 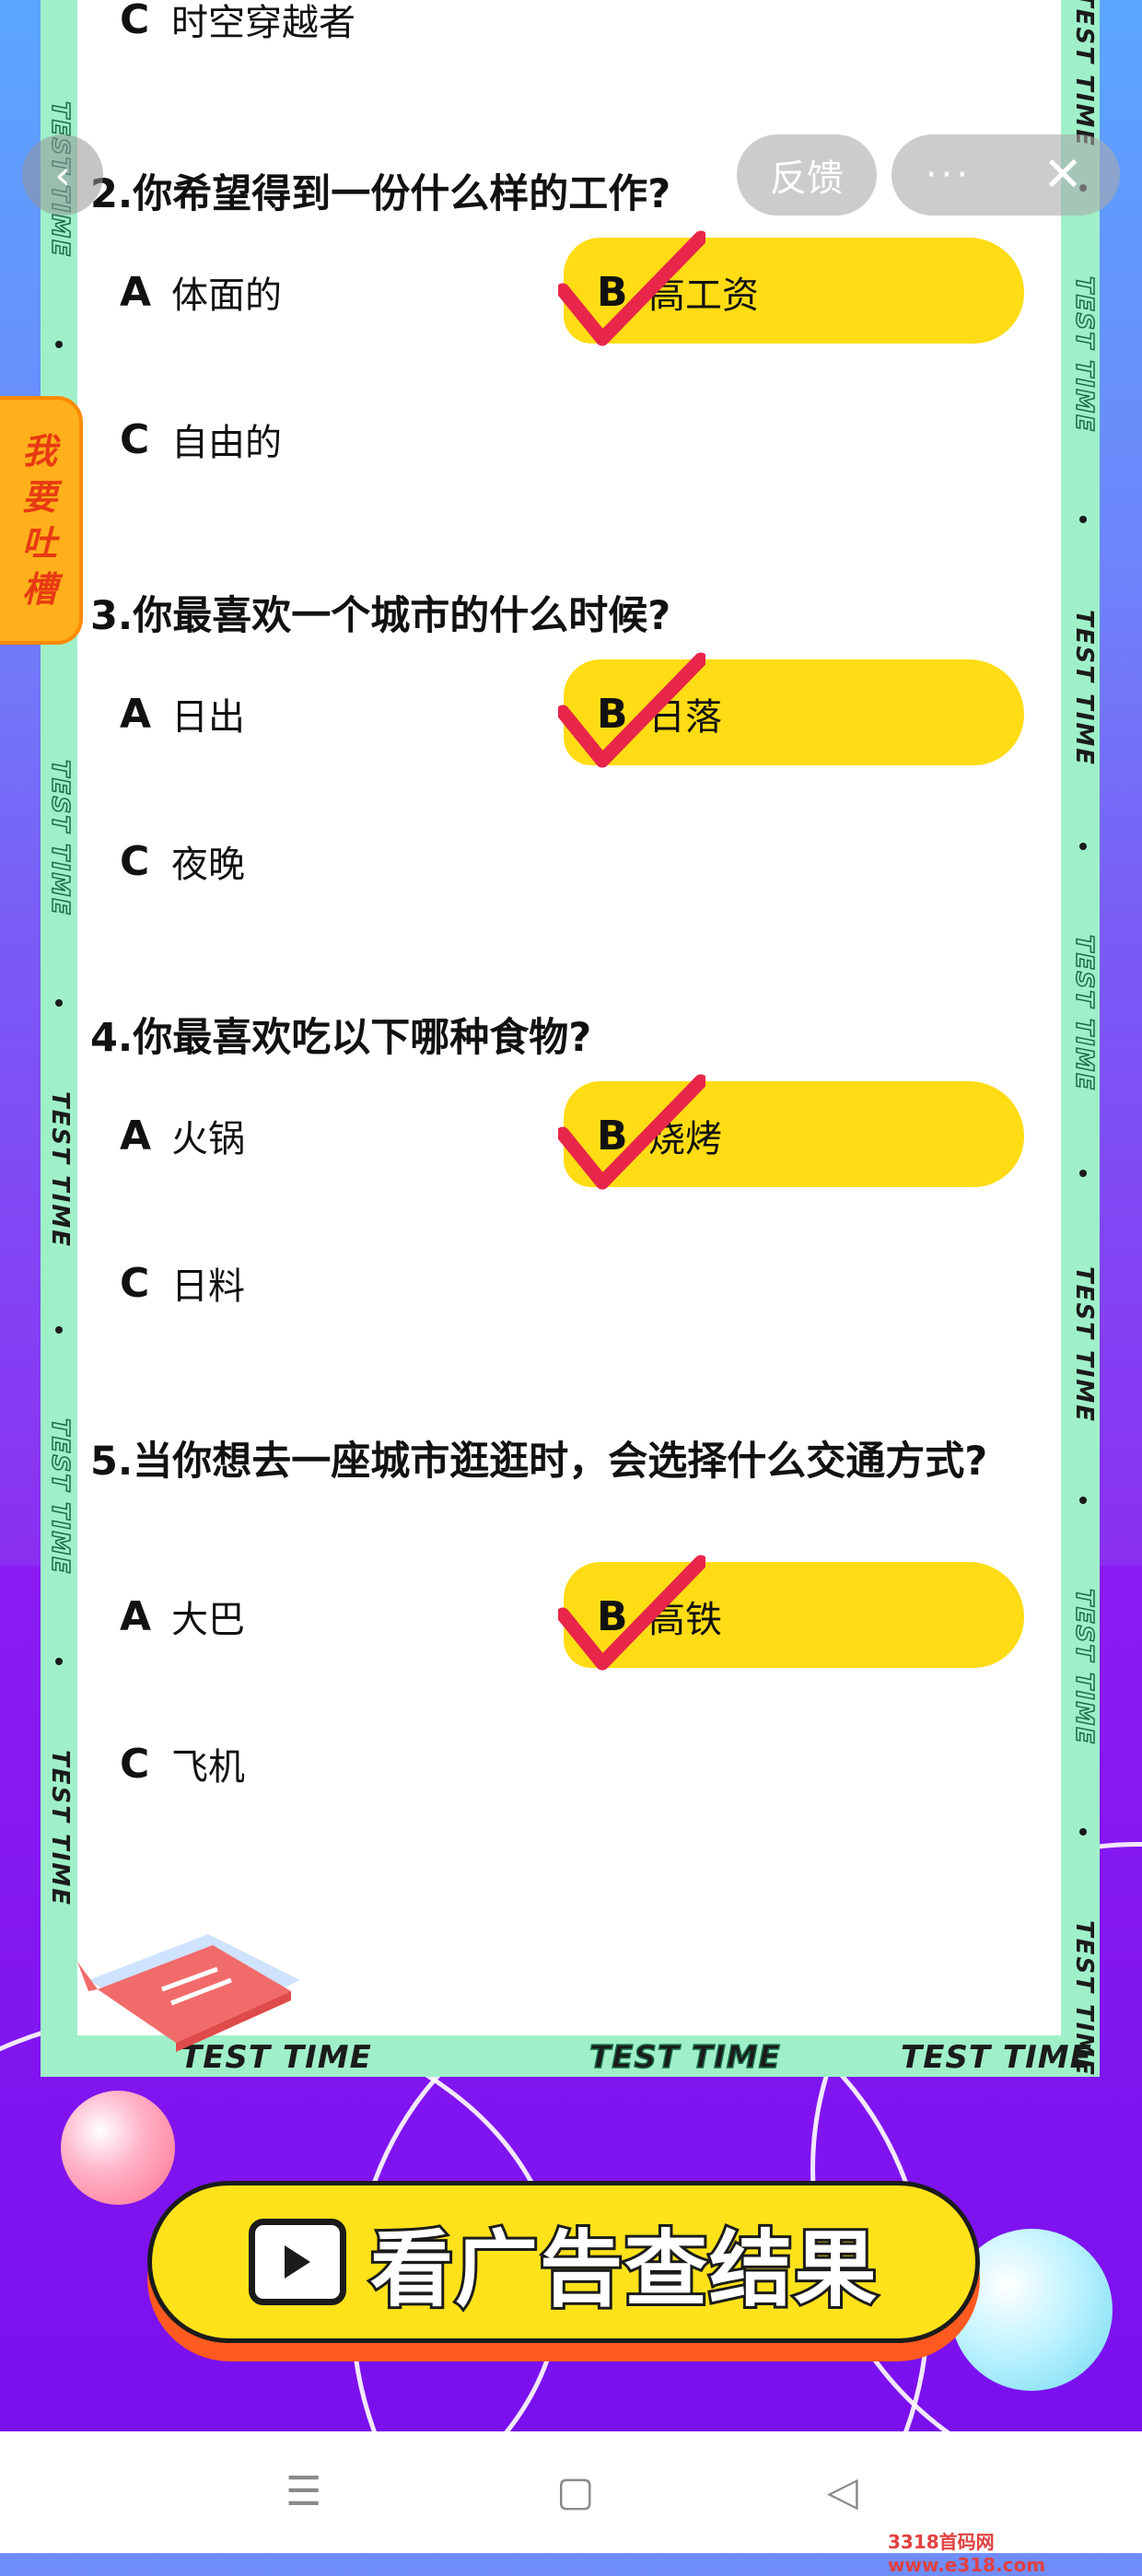 I want to click on option-text: 日料, so click(x=208, y=1287).